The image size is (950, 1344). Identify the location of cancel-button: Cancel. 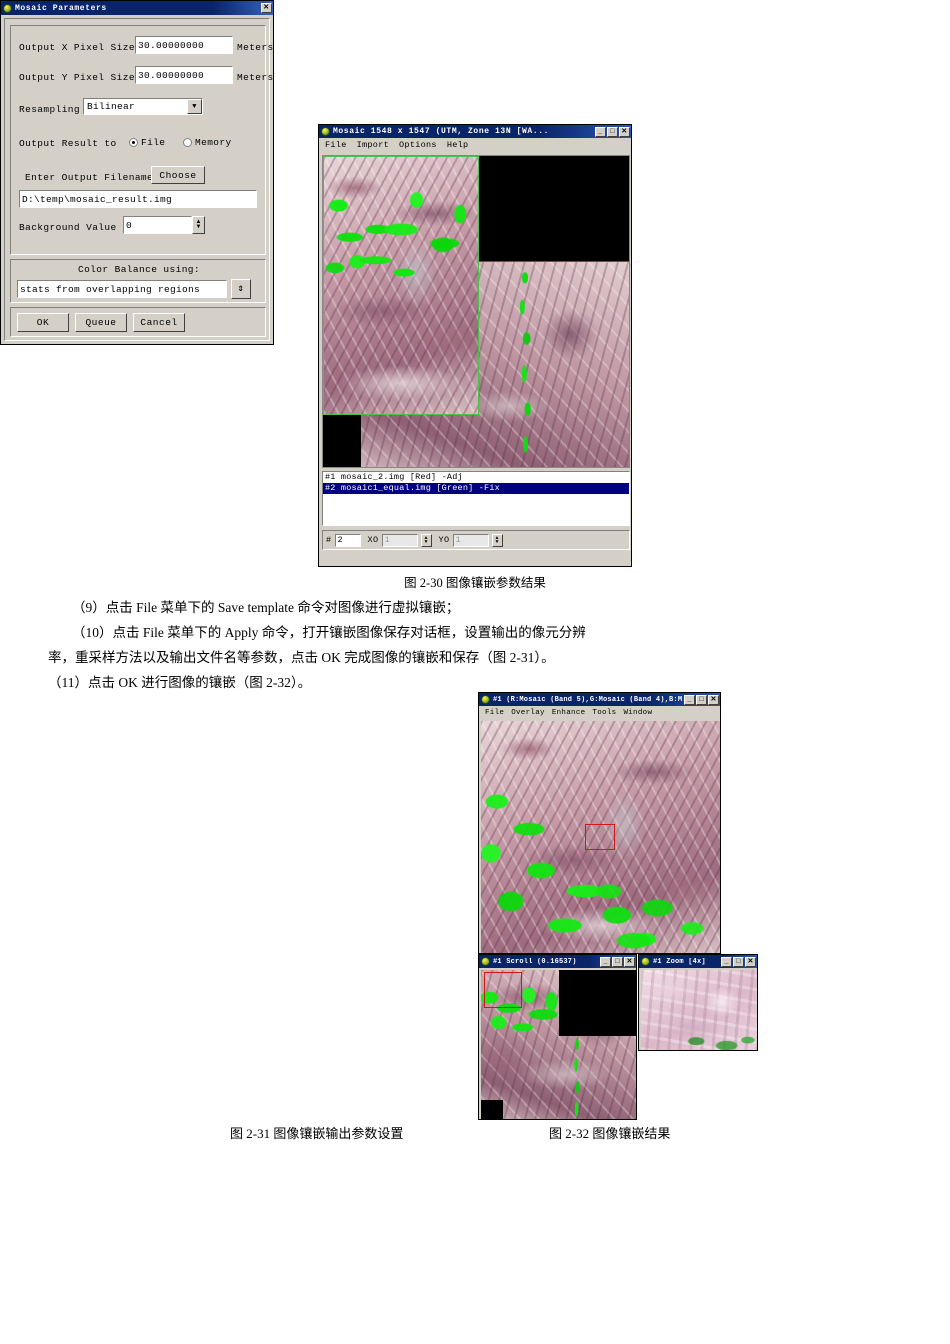
(159, 322).